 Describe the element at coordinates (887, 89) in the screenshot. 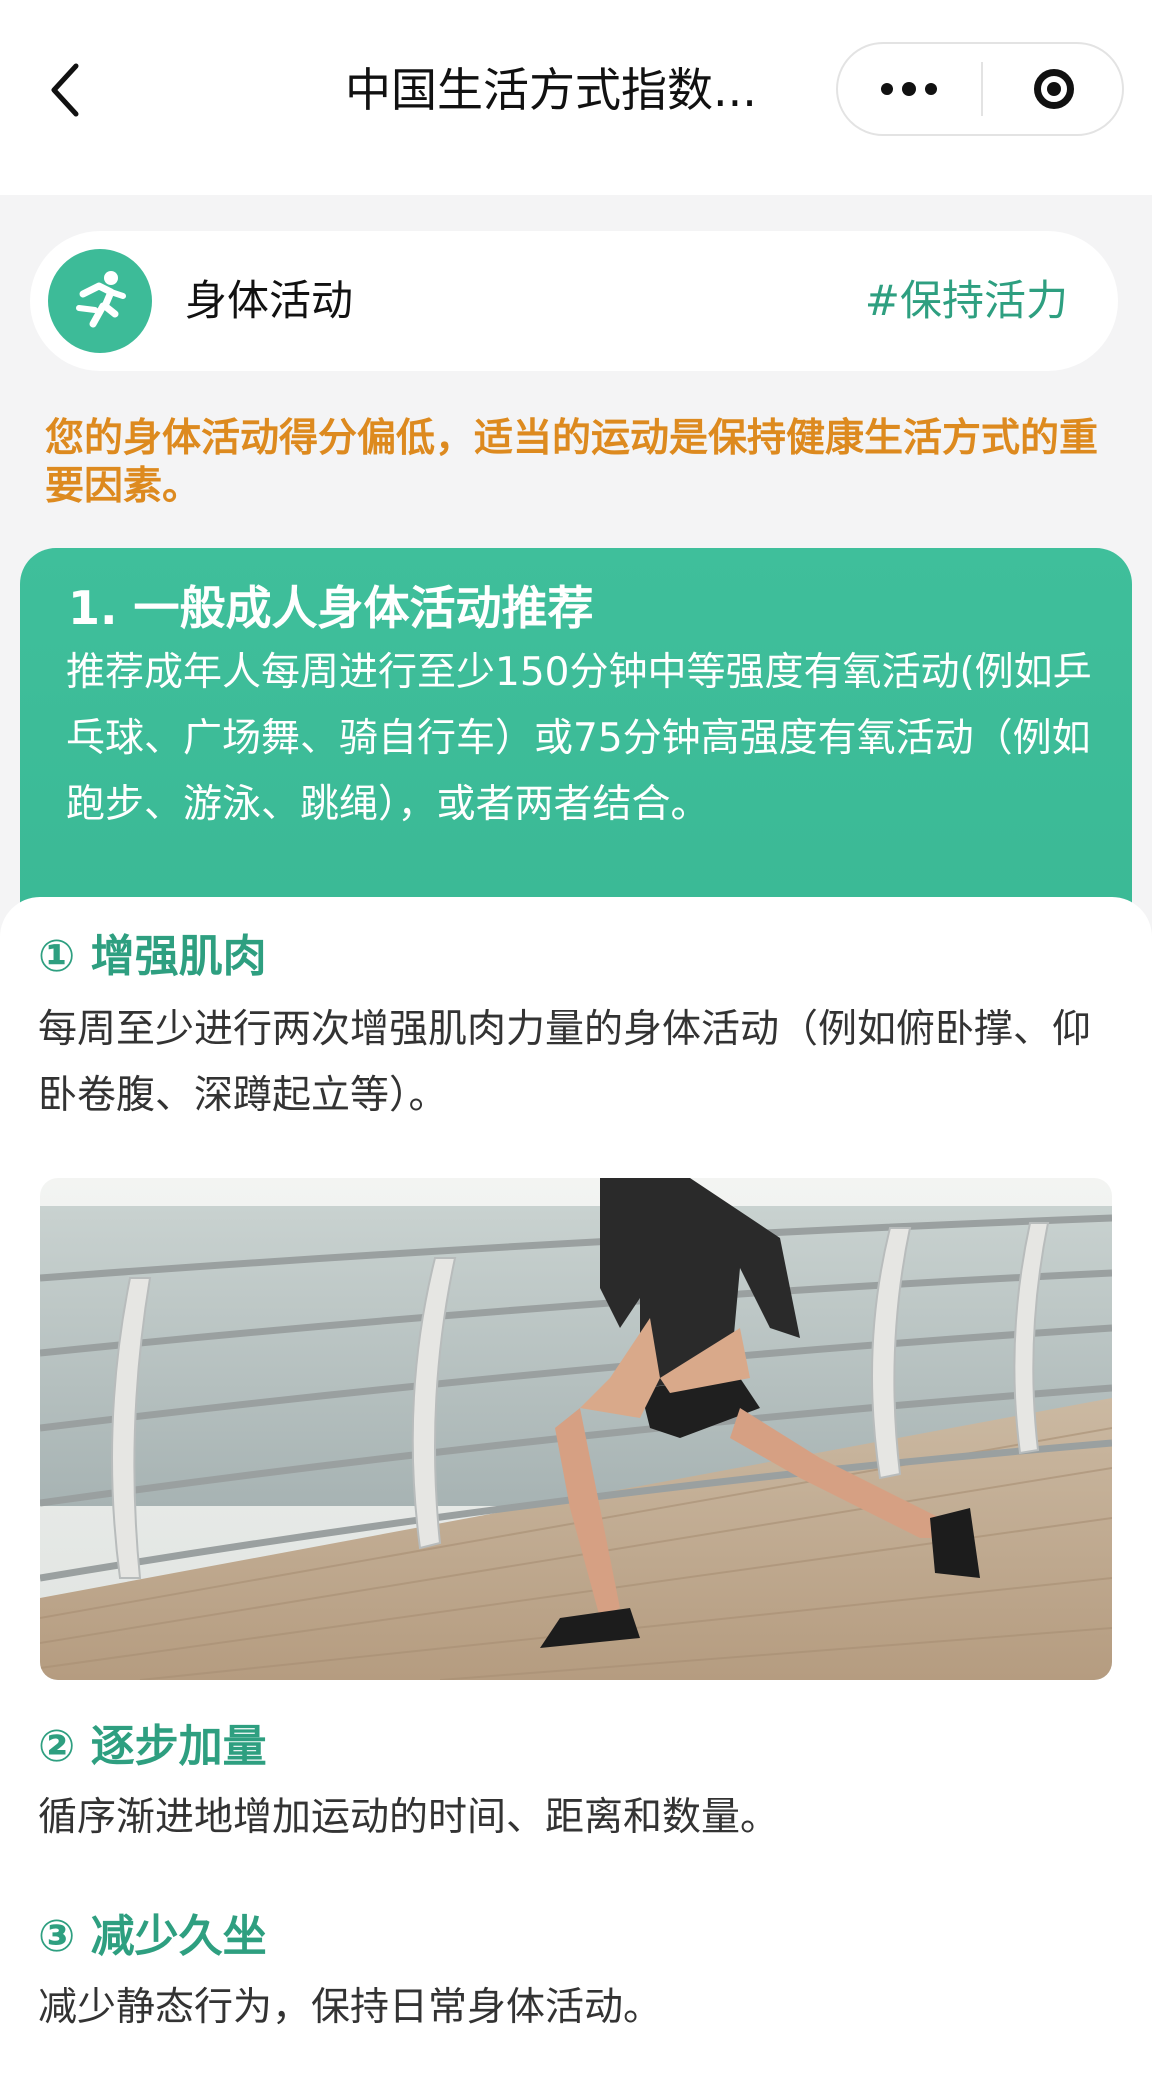

I see `more-dots-icon` at that location.